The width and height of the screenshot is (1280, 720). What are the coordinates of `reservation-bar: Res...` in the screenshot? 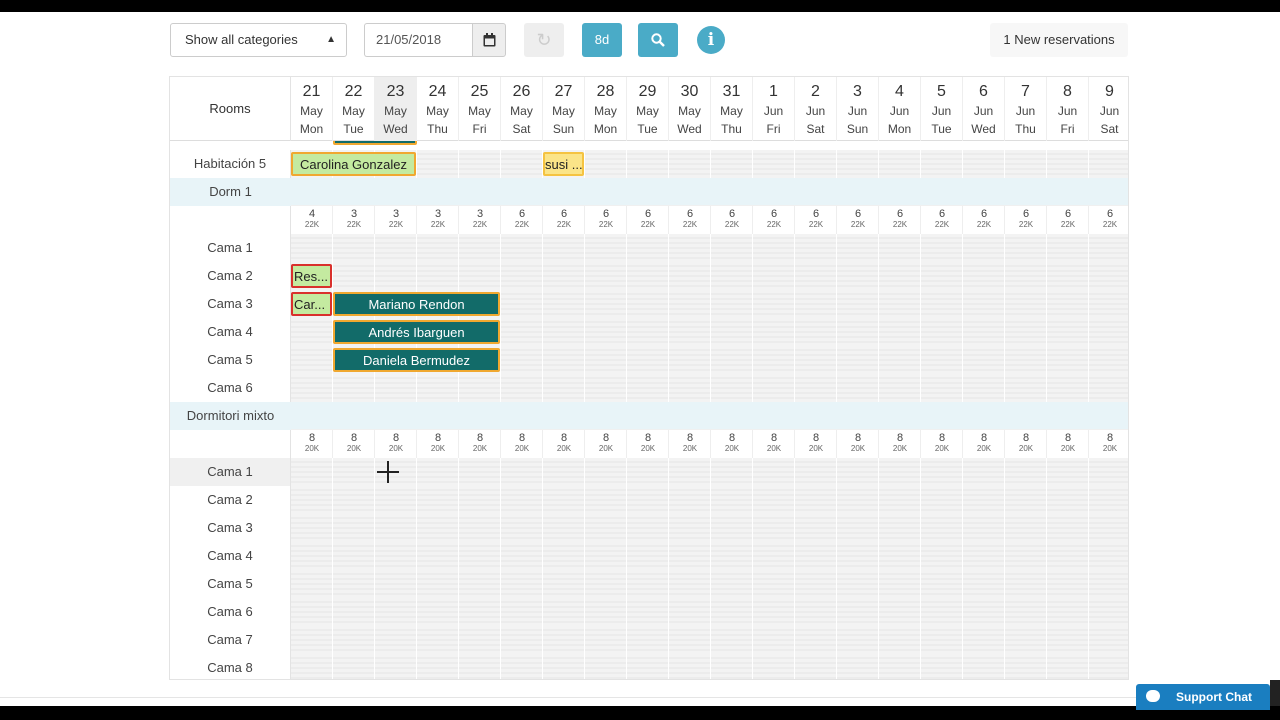 It's located at (311, 276).